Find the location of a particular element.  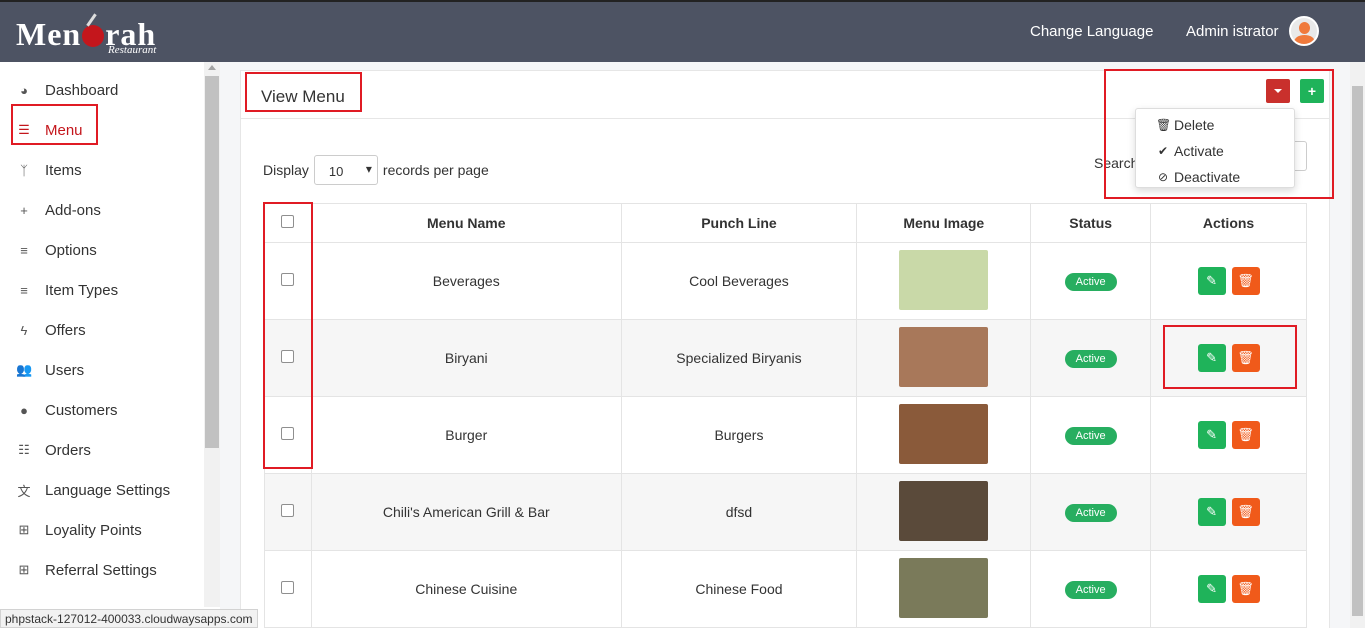

sidebar-scrollbar is located at coordinates (212, 334).